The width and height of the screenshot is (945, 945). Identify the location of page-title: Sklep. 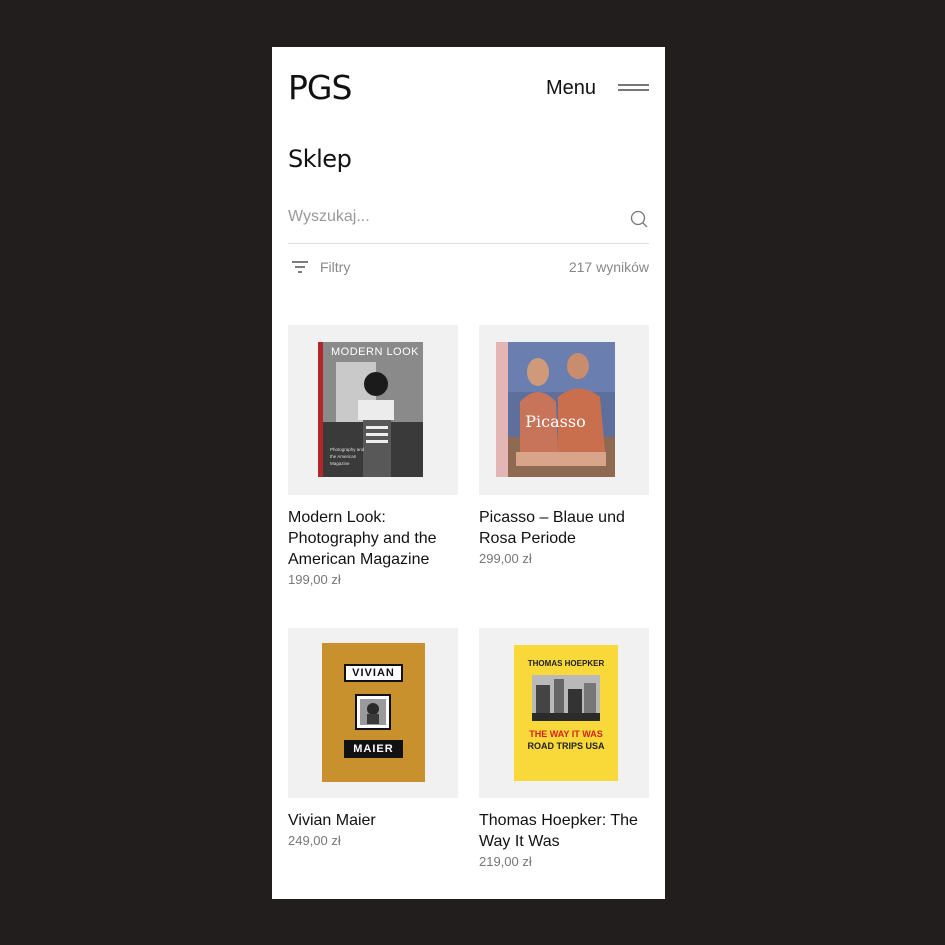
(320, 159).